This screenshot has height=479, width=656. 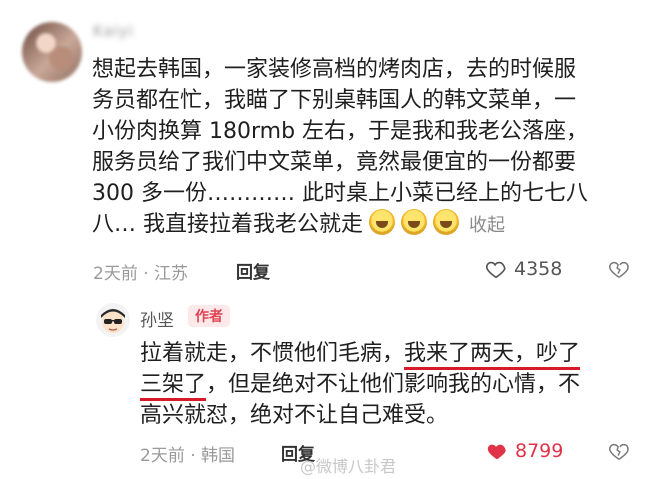 What do you see at coordinates (492, 355) in the screenshot?
I see `reply-text-underlined: 我来了两天，吵了` at bounding box center [492, 355].